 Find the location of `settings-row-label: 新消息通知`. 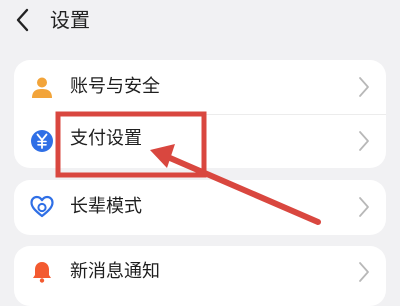

settings-row-label: 新消息通知 is located at coordinates (115, 271).